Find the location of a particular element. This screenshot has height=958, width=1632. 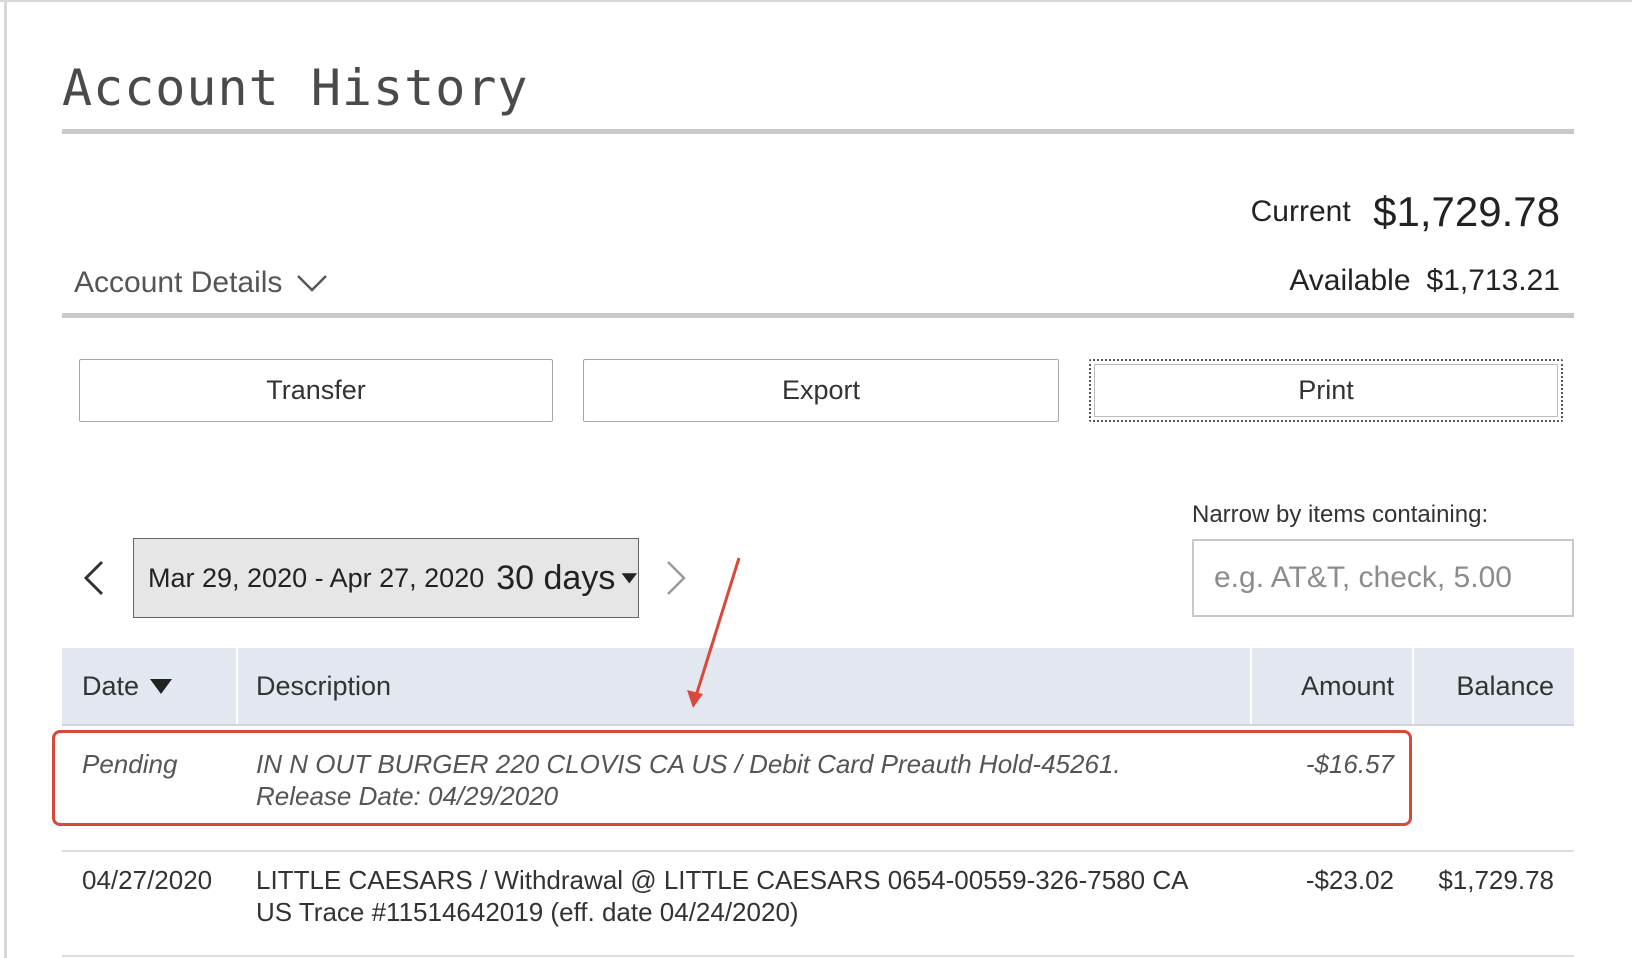

filter-input is located at coordinates (1383, 578).